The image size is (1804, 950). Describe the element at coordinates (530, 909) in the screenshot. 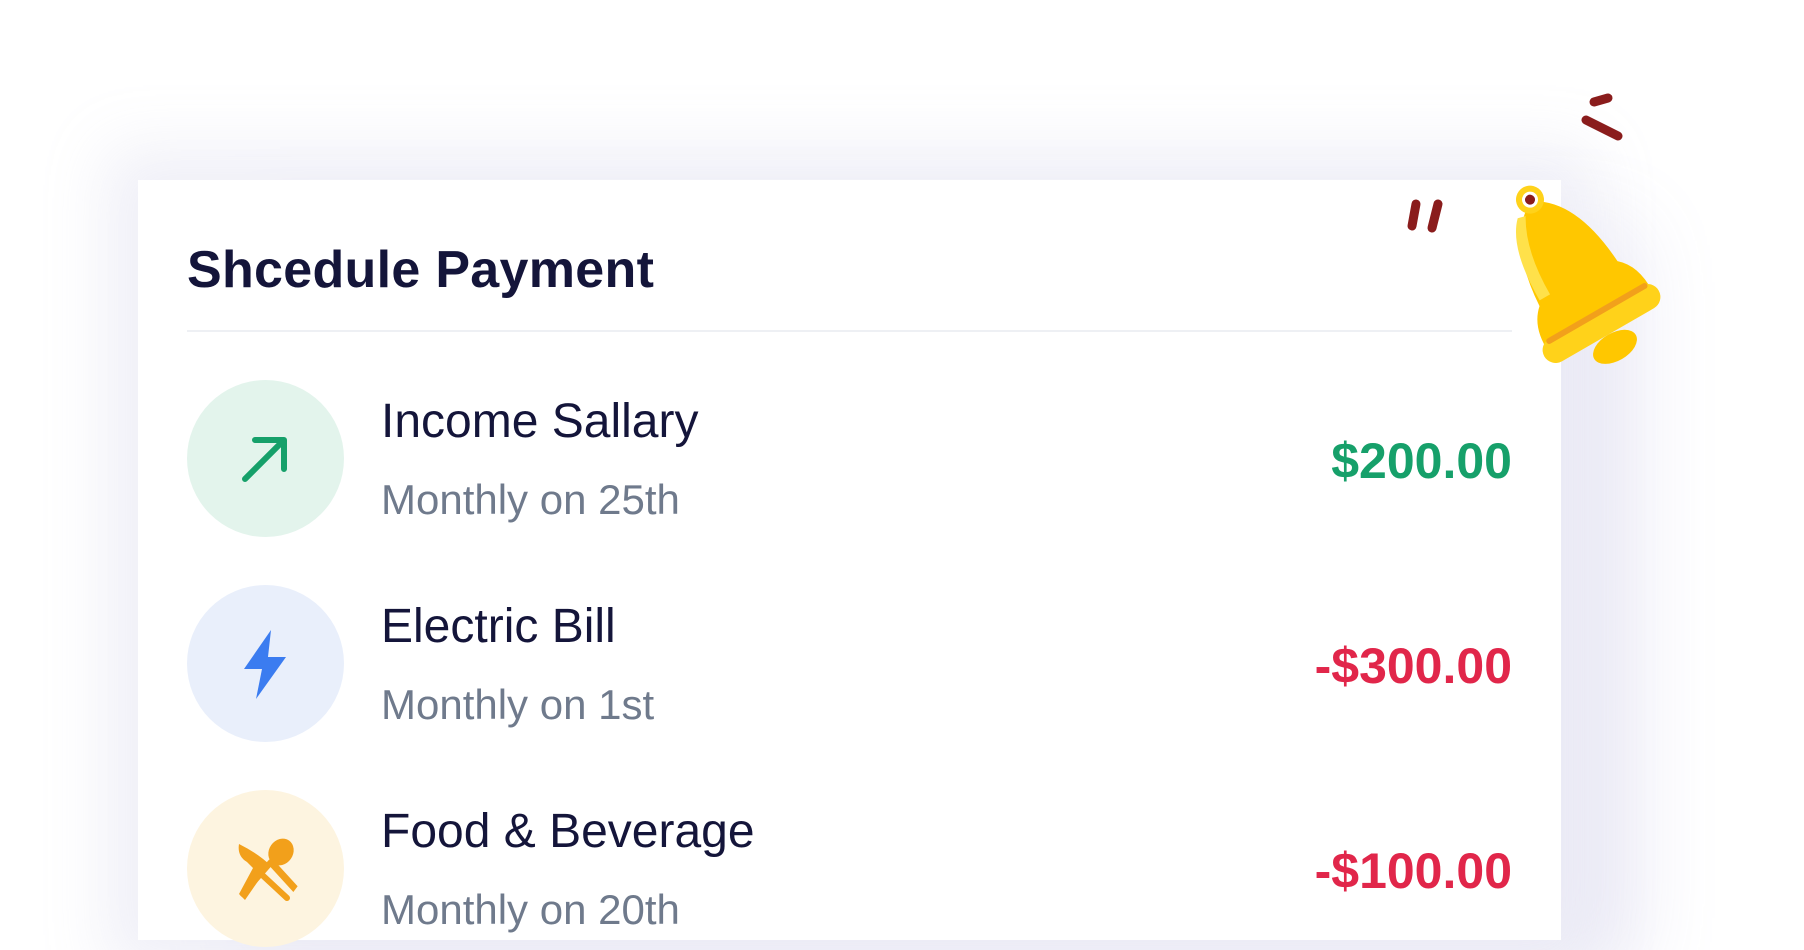

I see `payment-schedule: Monthly on 20th` at that location.